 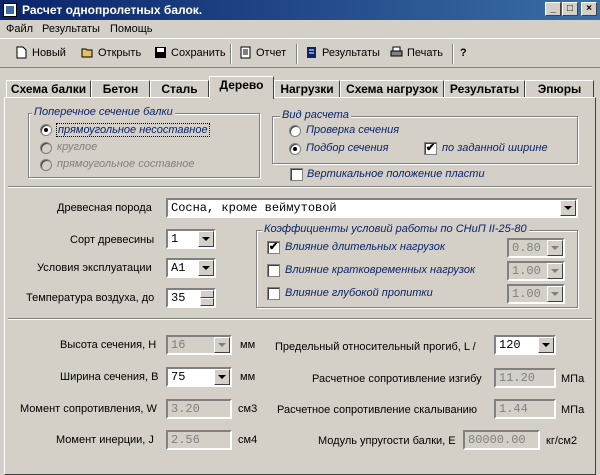 What do you see at coordinates (120, 89) in the screenshot?
I see `tab-concrete: Бетон` at bounding box center [120, 89].